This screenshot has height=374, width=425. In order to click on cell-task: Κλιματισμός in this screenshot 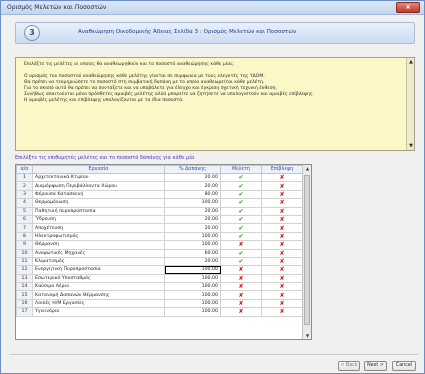, I will do `click(98, 261)`.